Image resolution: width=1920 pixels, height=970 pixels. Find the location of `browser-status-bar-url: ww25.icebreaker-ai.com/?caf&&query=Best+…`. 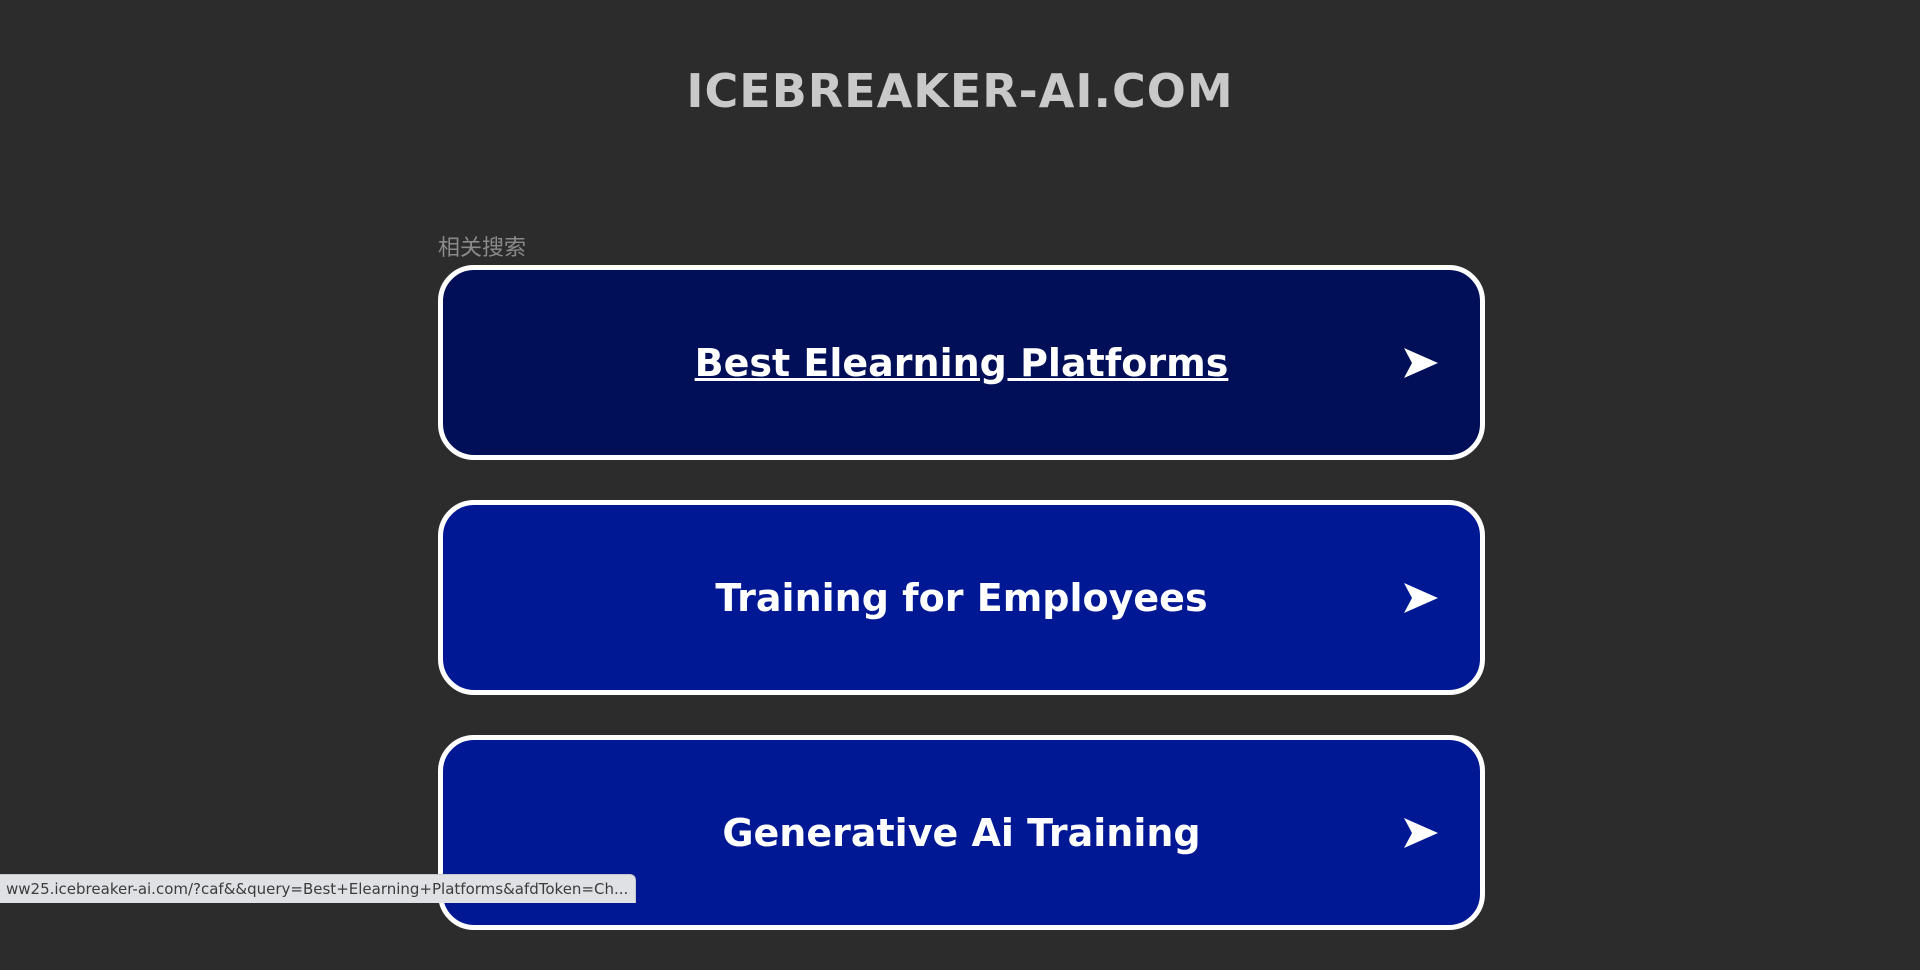

browser-status-bar-url: ww25.icebreaker-ai.com/?caf&&query=Best+… is located at coordinates (318, 888).